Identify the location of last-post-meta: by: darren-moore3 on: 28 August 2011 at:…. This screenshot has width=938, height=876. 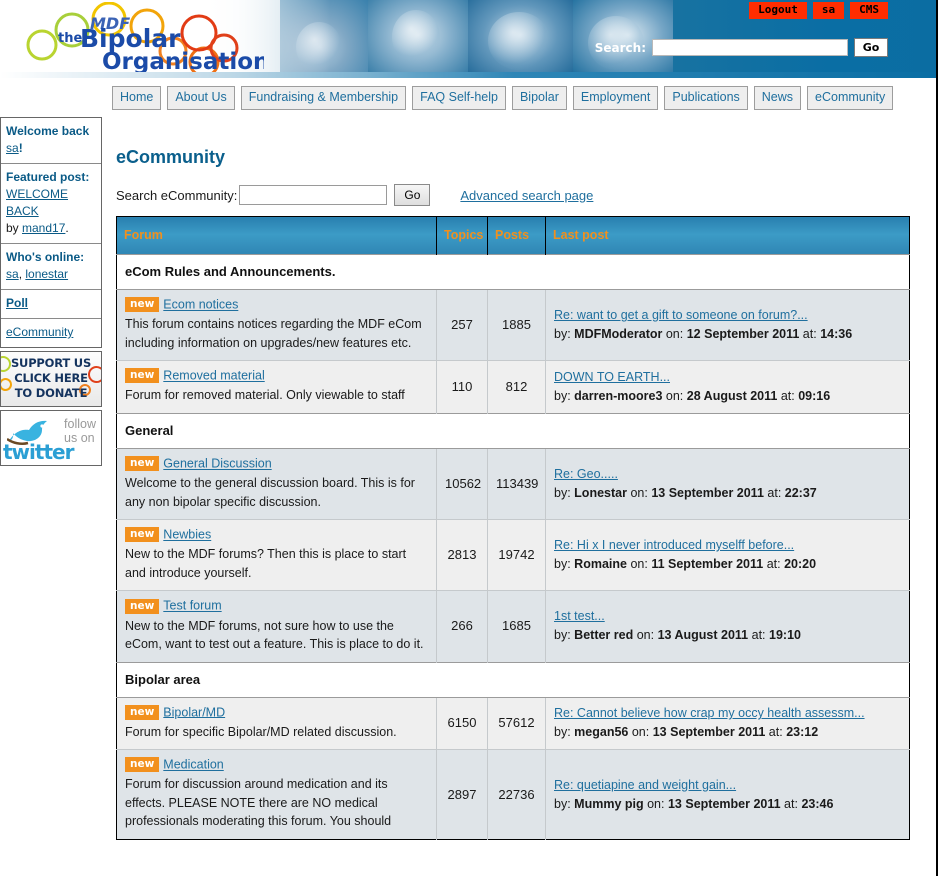
(727, 396).